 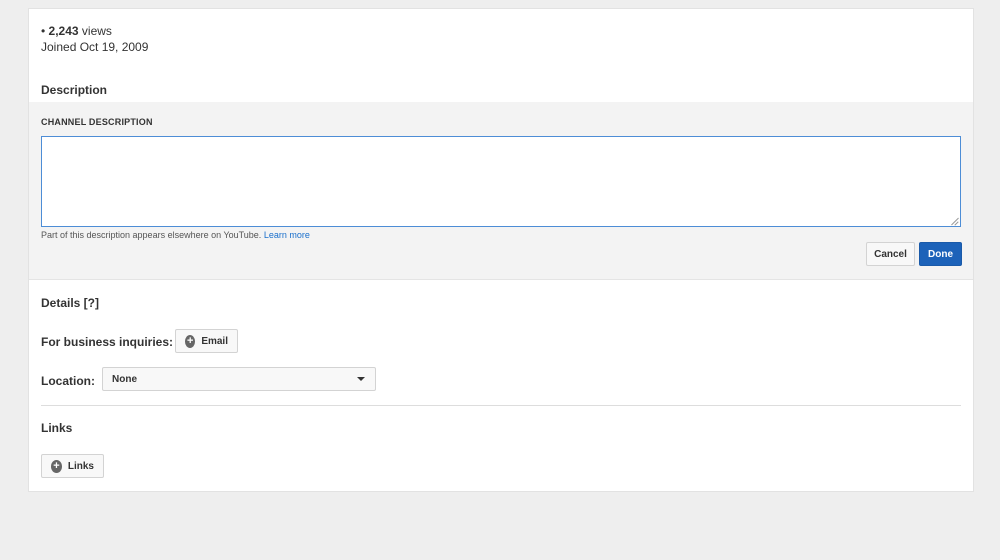 I want to click on section-divider, so click(x=501, y=405).